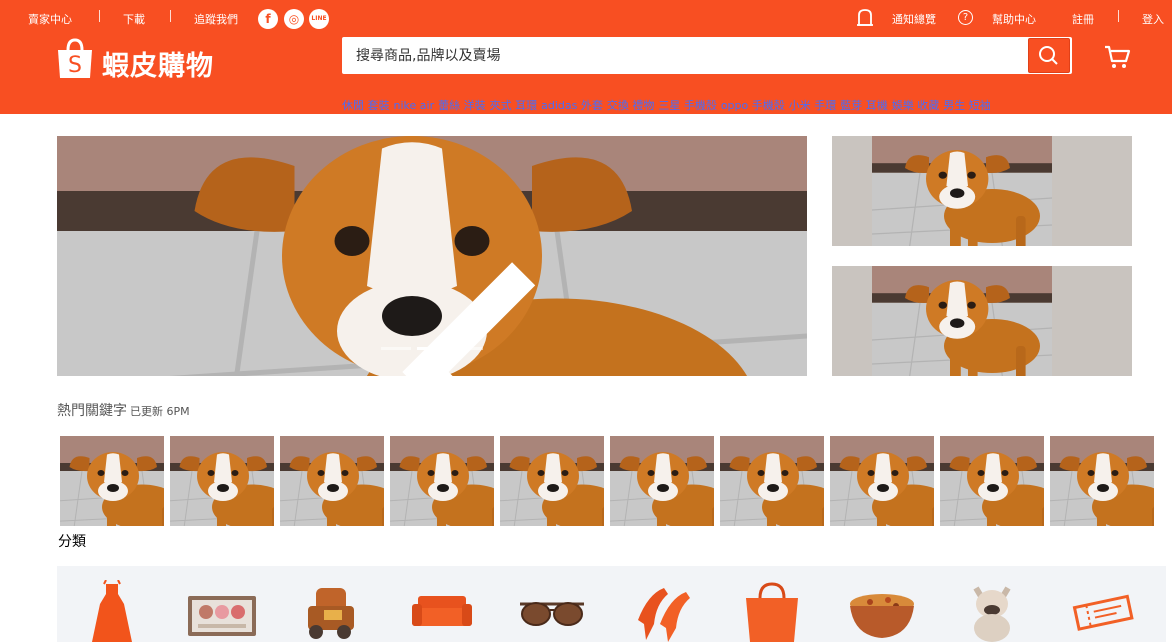  What do you see at coordinates (992, 611) in the screenshot?
I see `bulldog-icon` at bounding box center [992, 611].